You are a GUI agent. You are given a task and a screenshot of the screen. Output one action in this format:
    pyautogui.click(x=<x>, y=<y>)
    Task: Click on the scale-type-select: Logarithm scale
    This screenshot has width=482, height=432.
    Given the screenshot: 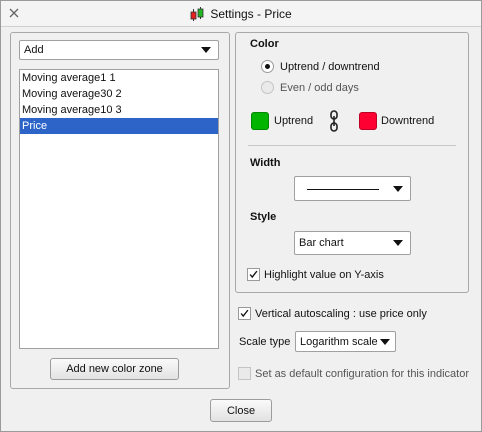 What is the action you would take?
    pyautogui.click(x=345, y=341)
    